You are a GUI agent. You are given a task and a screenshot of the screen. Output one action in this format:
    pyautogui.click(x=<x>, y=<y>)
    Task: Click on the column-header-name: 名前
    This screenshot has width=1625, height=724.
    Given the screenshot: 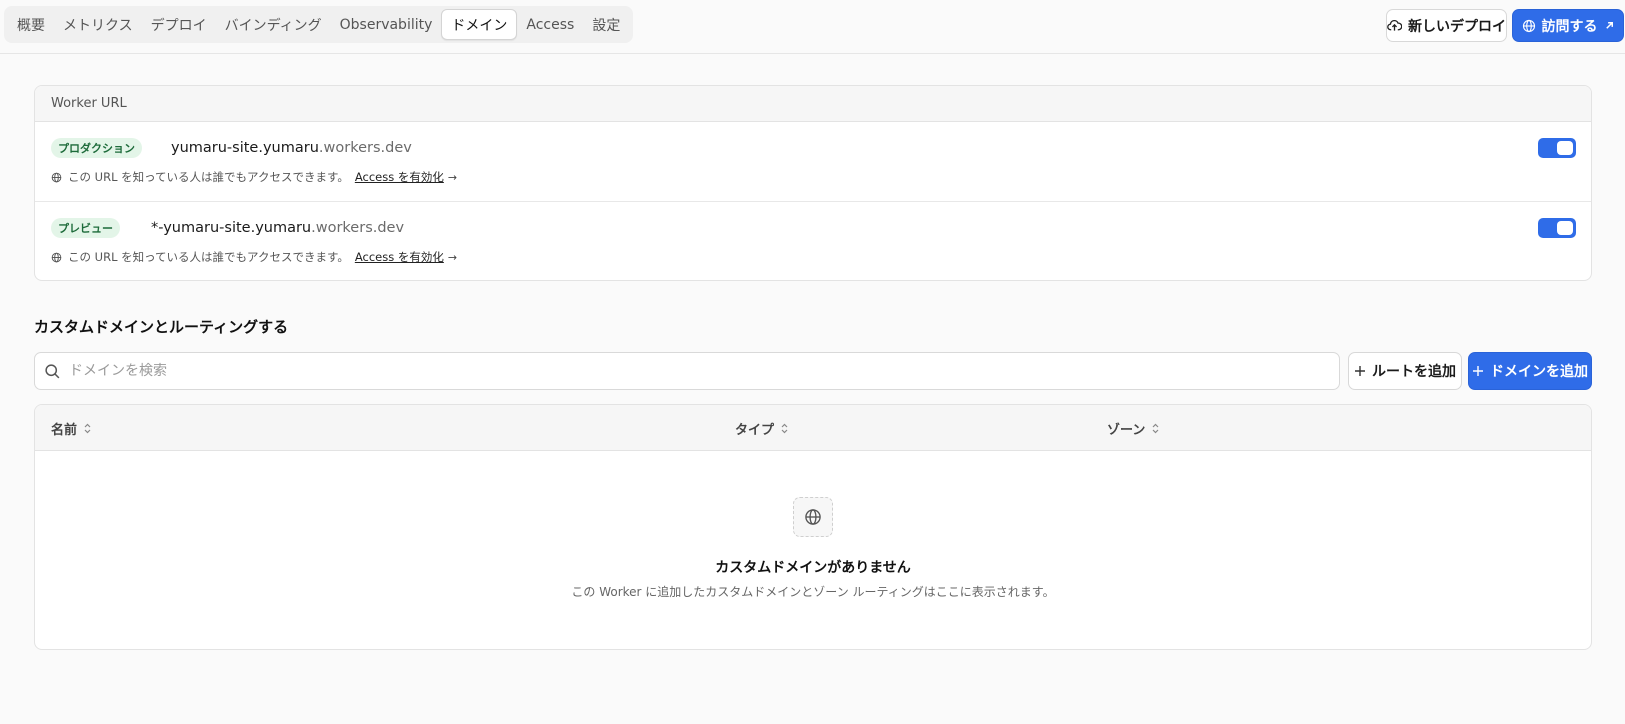 What is the action you would take?
    pyautogui.click(x=71, y=428)
    